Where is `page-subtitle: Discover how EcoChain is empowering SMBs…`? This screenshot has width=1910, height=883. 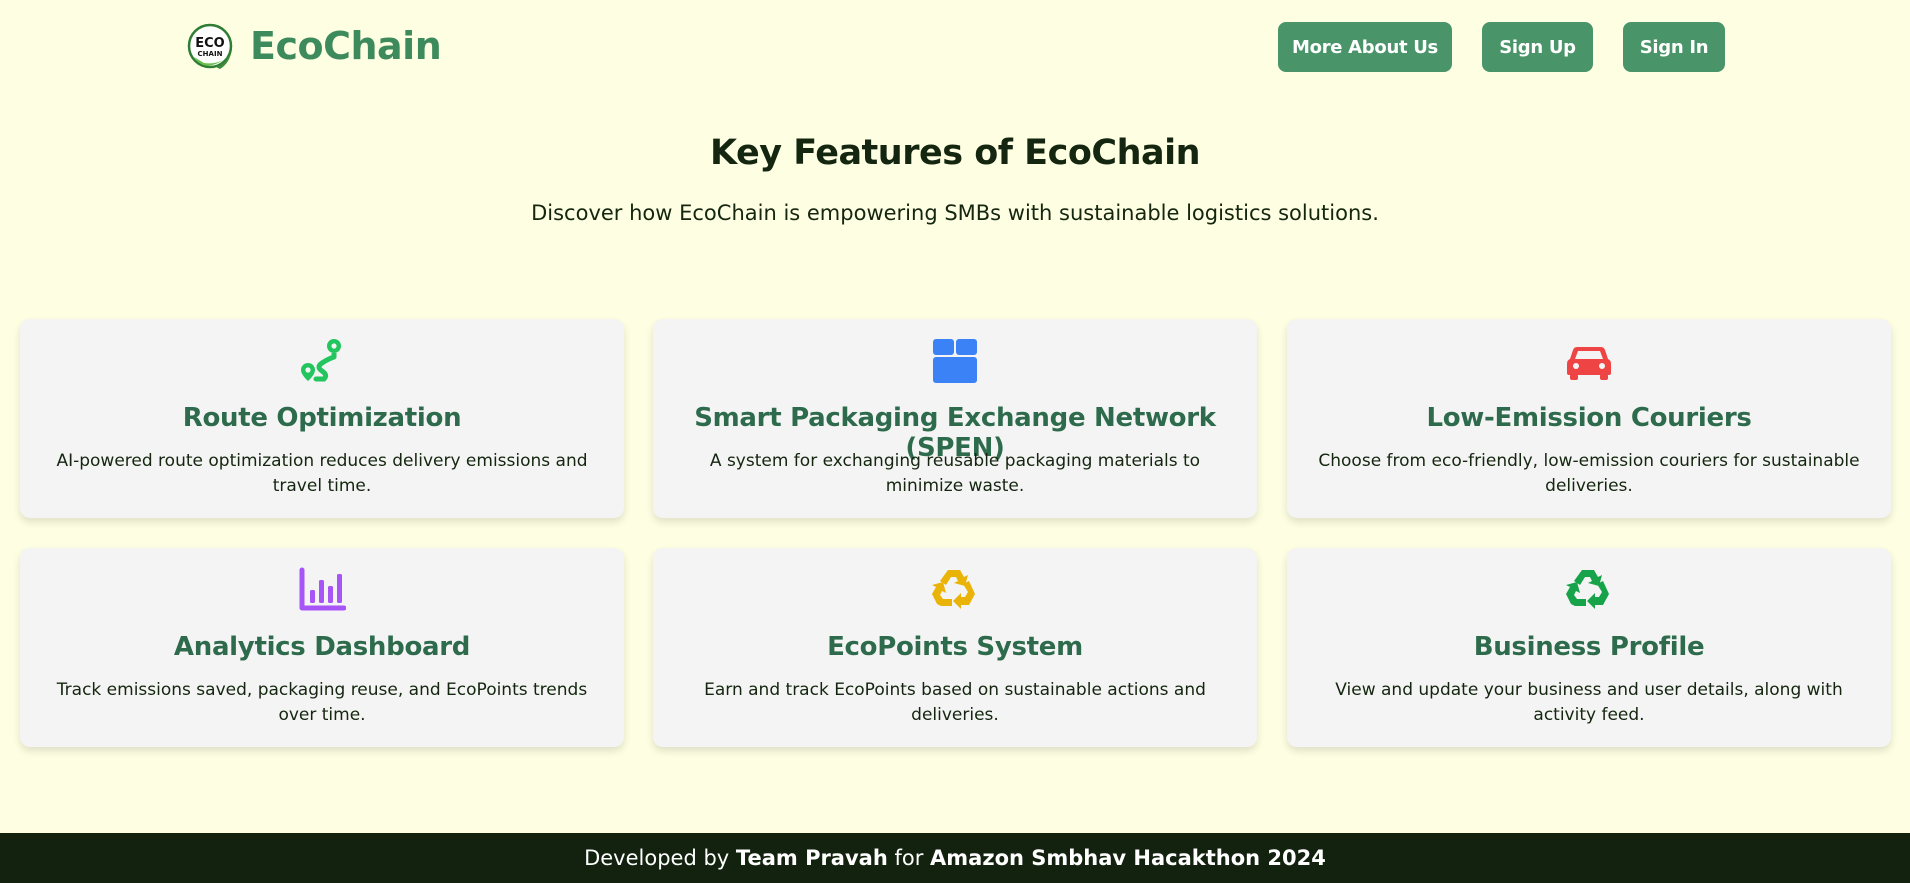 page-subtitle: Discover how EcoChain is empowering SMBs… is located at coordinates (955, 213).